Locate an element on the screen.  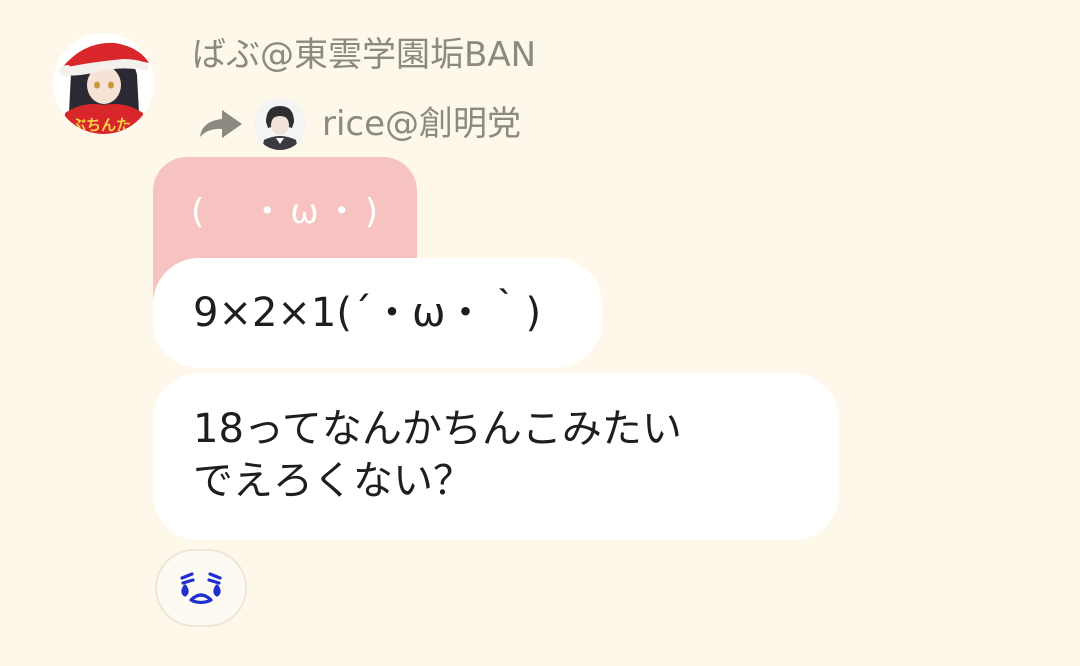
sender-avatar: ぶちんた is located at coordinates (103, 83).